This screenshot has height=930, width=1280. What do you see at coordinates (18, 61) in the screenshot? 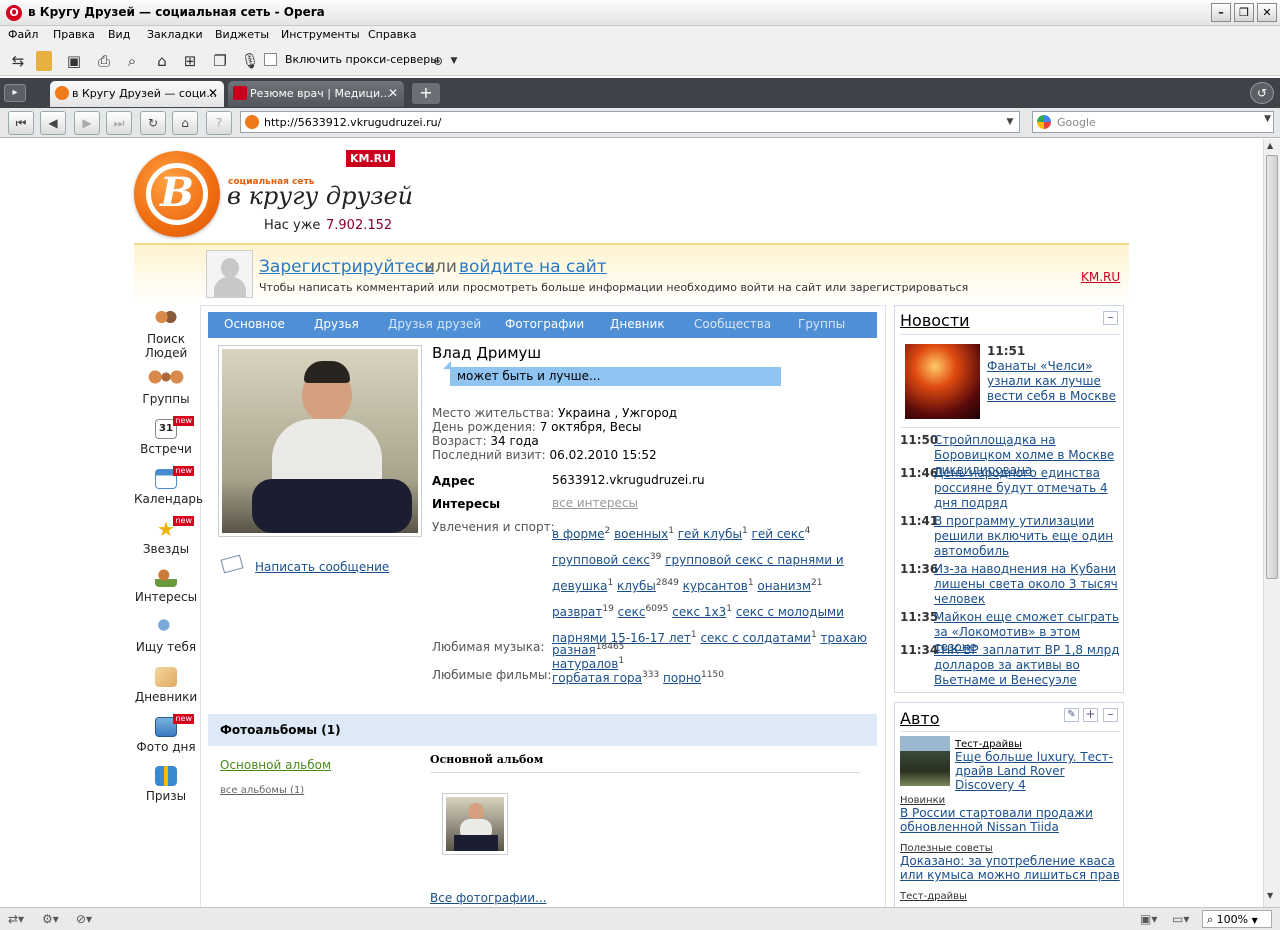
I see `panels-icon: ⇆` at bounding box center [18, 61].